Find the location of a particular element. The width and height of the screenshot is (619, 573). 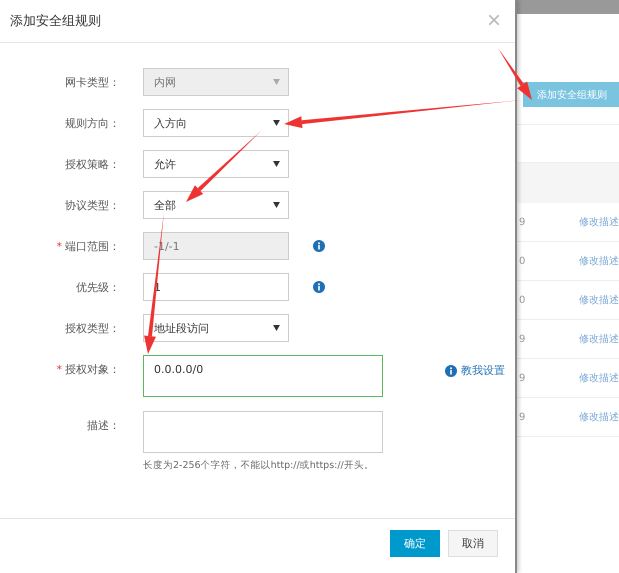

field-label: 规则方向： is located at coordinates (92, 123).